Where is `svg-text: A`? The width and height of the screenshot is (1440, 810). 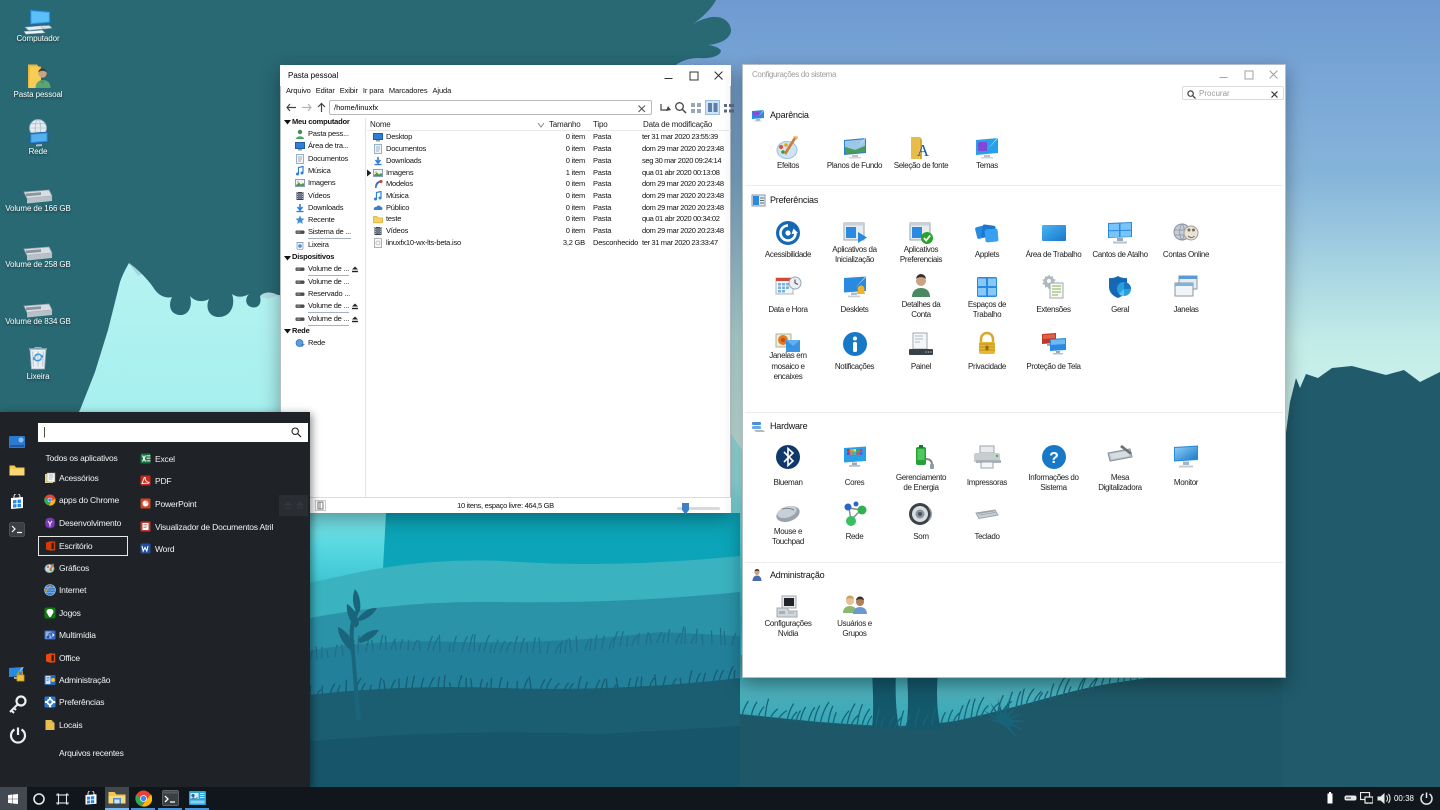 svg-text: A is located at coordinates (923, 150).